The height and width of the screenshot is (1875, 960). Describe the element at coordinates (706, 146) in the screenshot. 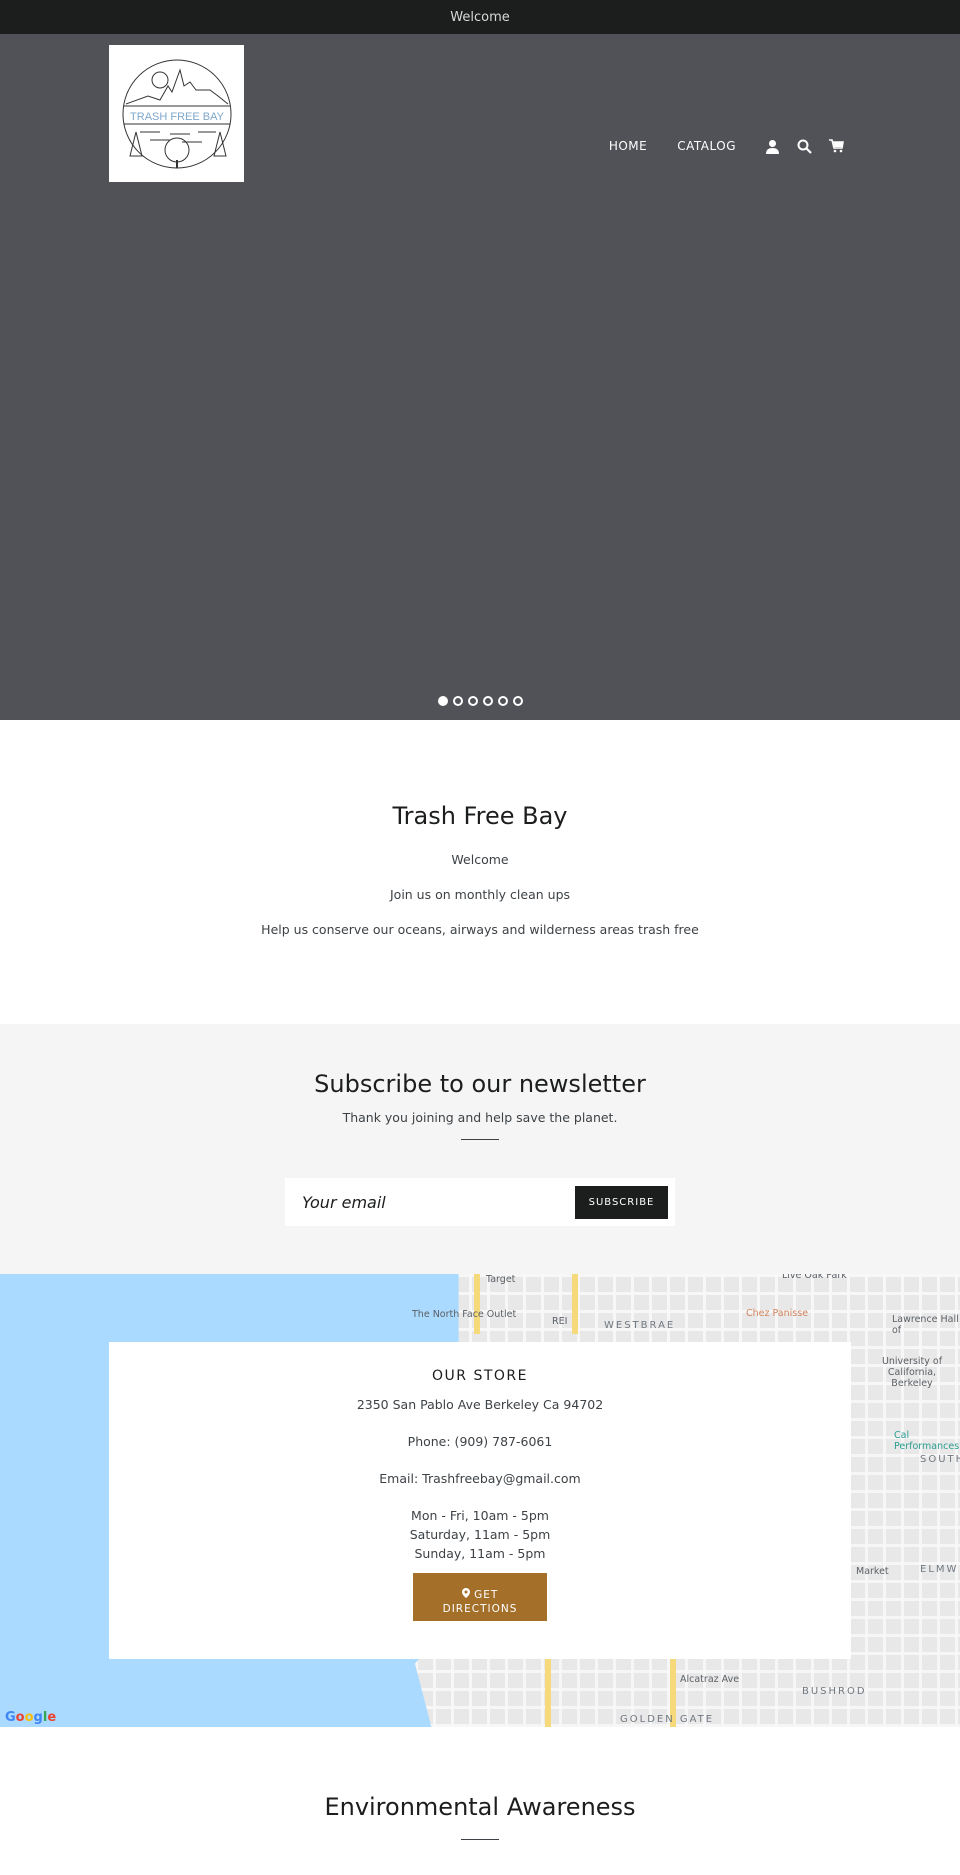

I see `nav-catalog: CATALOG` at that location.